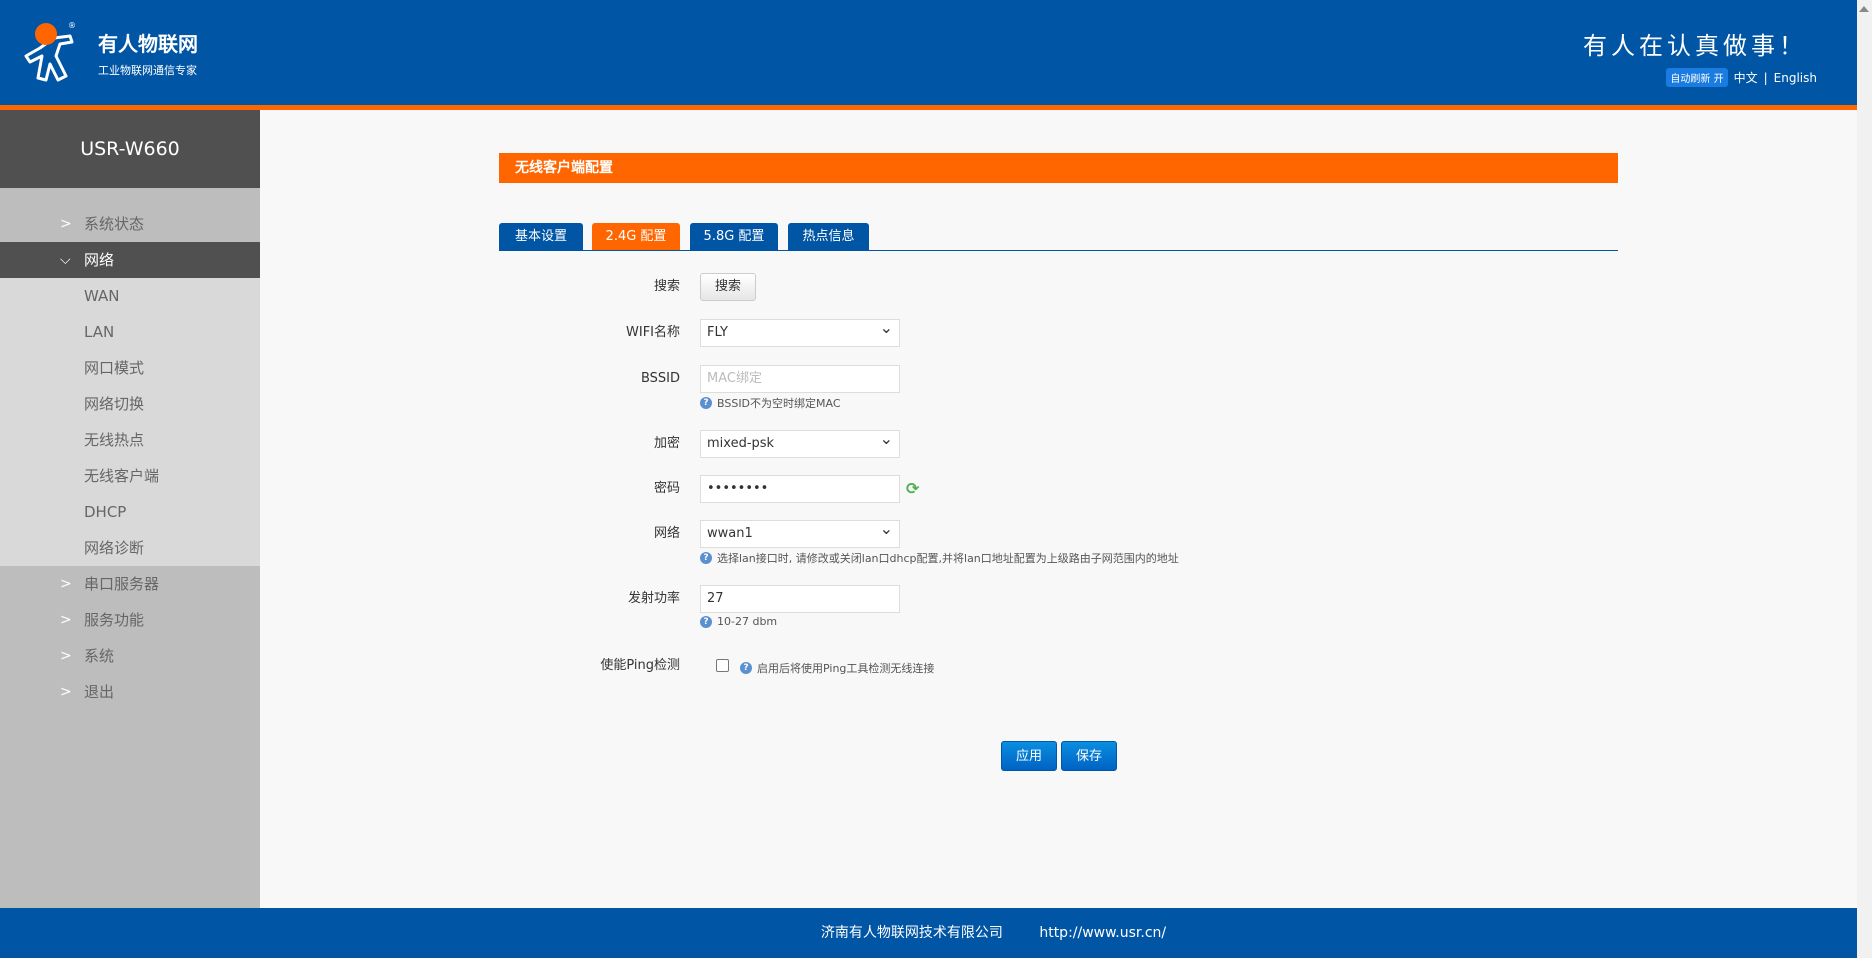  Describe the element at coordinates (738, 488) in the screenshot. I see `password-value: ••••••••` at that location.